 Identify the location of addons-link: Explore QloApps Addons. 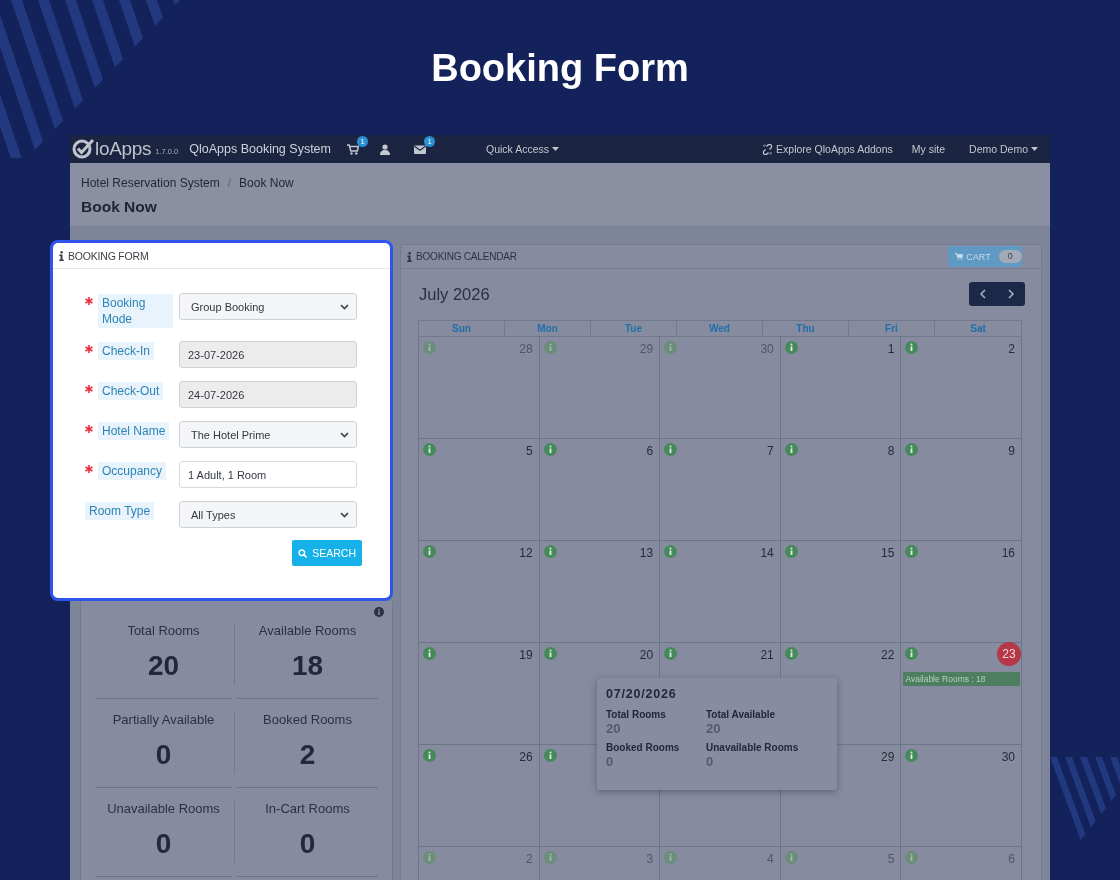
(827, 149).